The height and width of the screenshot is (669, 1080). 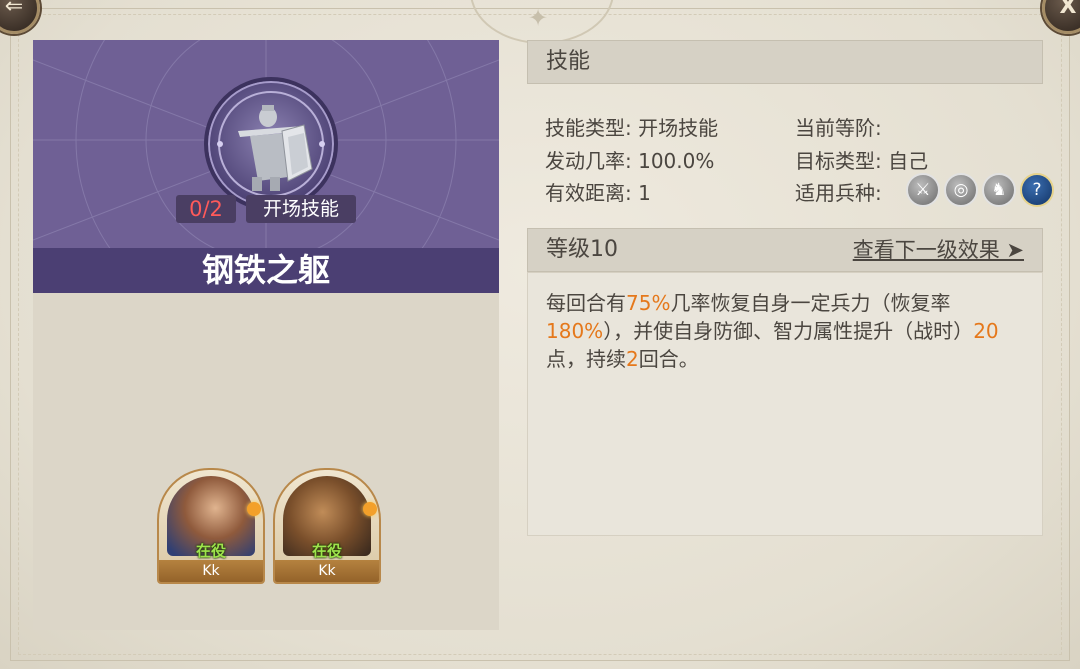 I want to click on desc-highlight: 75%, so click(x=648, y=303).